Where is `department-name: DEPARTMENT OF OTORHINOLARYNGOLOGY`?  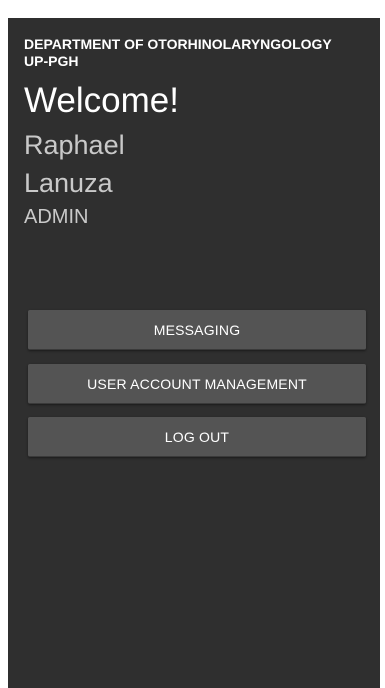
department-name: DEPARTMENT OF OTORHINOLARYNGOLOGY is located at coordinates (178, 44).